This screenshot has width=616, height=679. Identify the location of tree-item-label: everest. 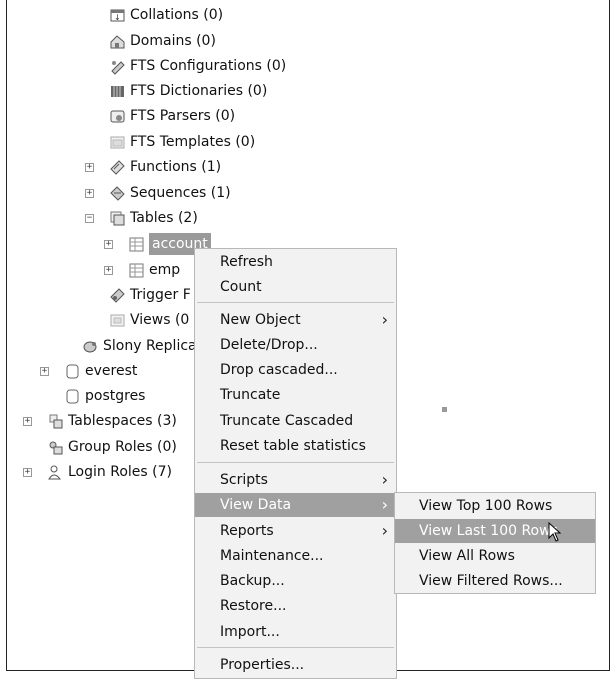
(111, 371).